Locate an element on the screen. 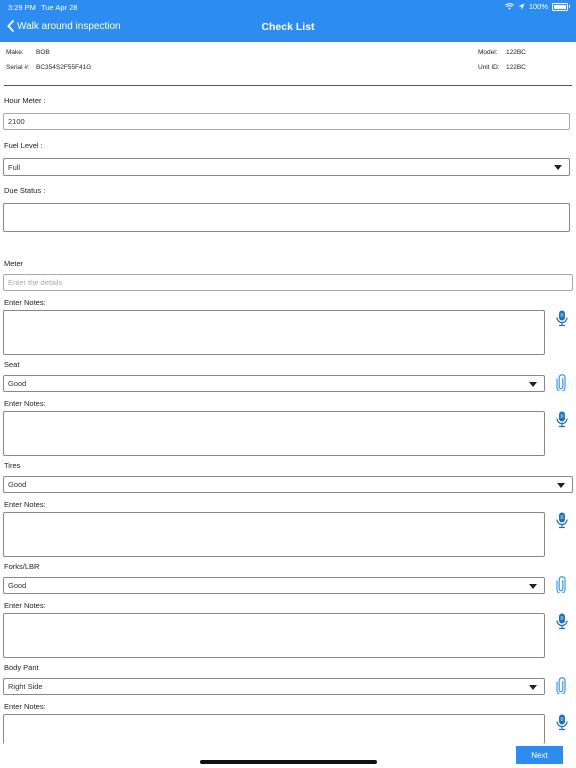  unit-value: 122BC is located at coordinates (516, 67).